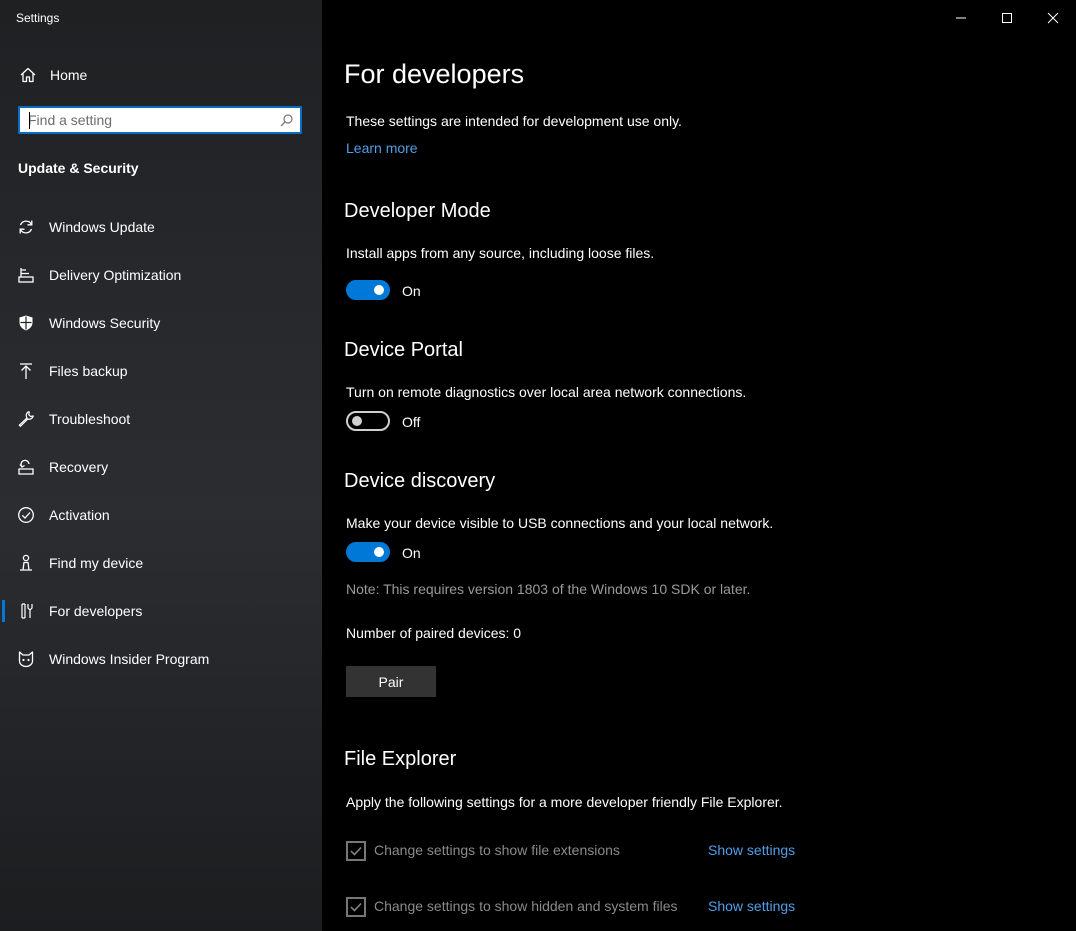  I want to click on learn-more-link: Learn more, so click(382, 148).